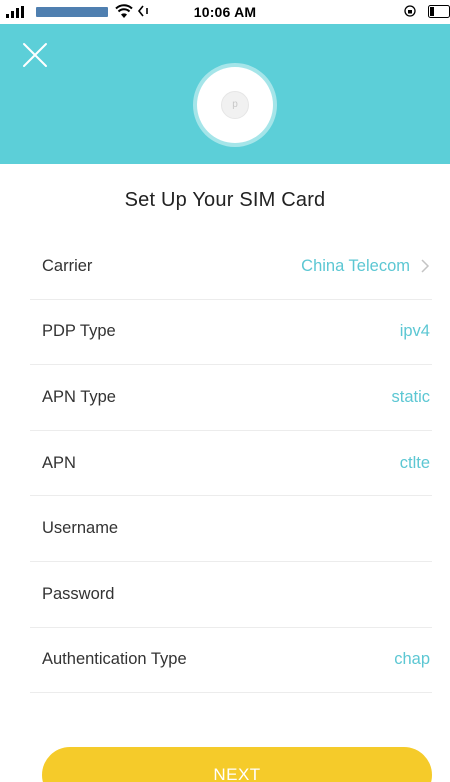 The height and width of the screenshot is (782, 450). I want to click on username-row: Username, so click(231, 529).